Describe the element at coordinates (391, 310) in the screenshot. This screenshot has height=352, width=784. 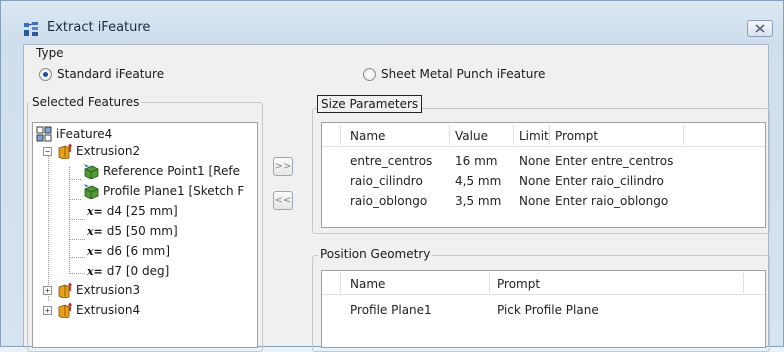
I see `geometry-name-cell: Profile Plane1` at that location.